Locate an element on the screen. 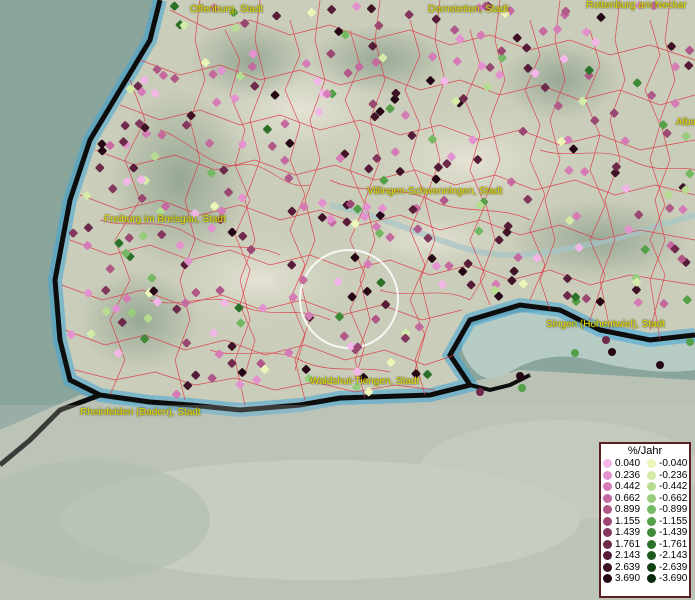 The height and width of the screenshot is (600, 695). legend-entry: -1.761 is located at coordinates (667, 545).